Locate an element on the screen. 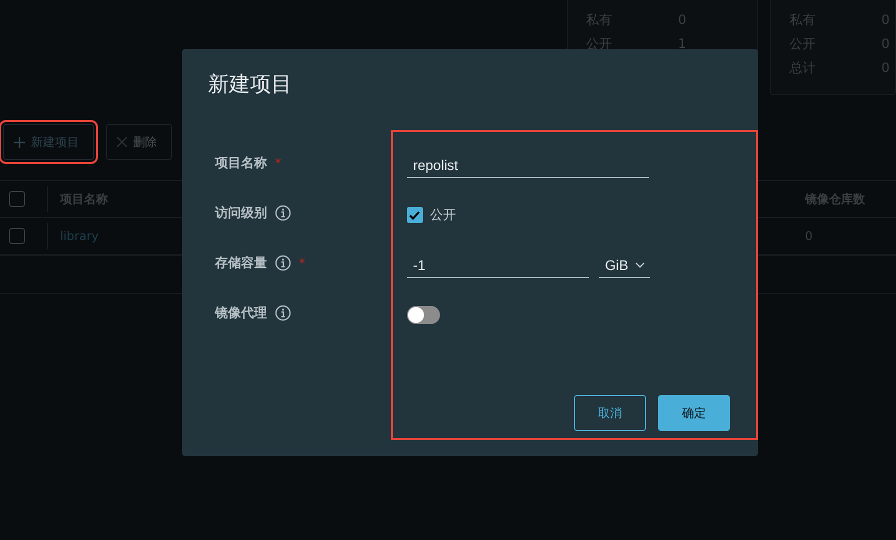  chevron-down-icon is located at coordinates (640, 265).